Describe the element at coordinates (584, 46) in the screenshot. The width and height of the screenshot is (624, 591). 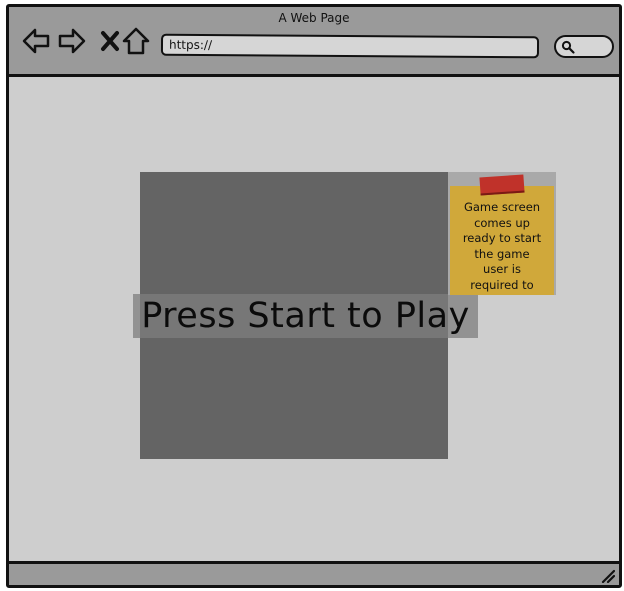
I see `search-button` at that location.